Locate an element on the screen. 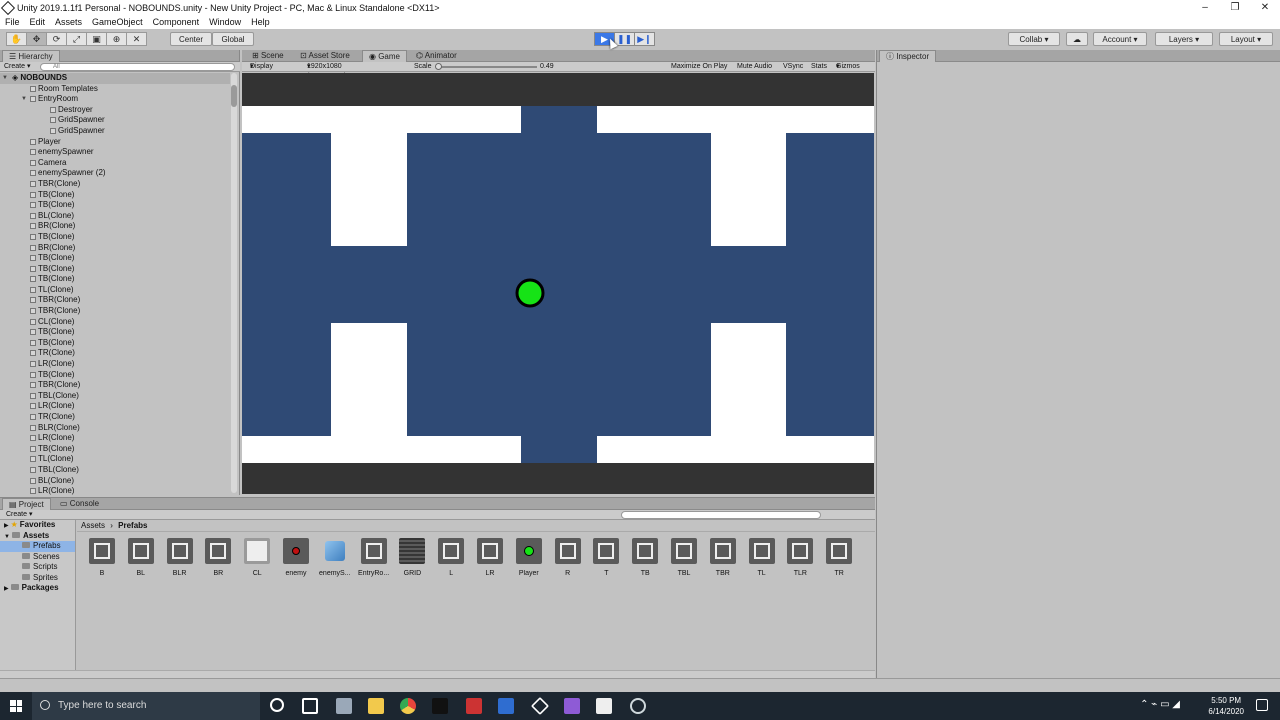 This screenshot has height=720, width=1280. unity-icon is located at coordinates (540, 706).